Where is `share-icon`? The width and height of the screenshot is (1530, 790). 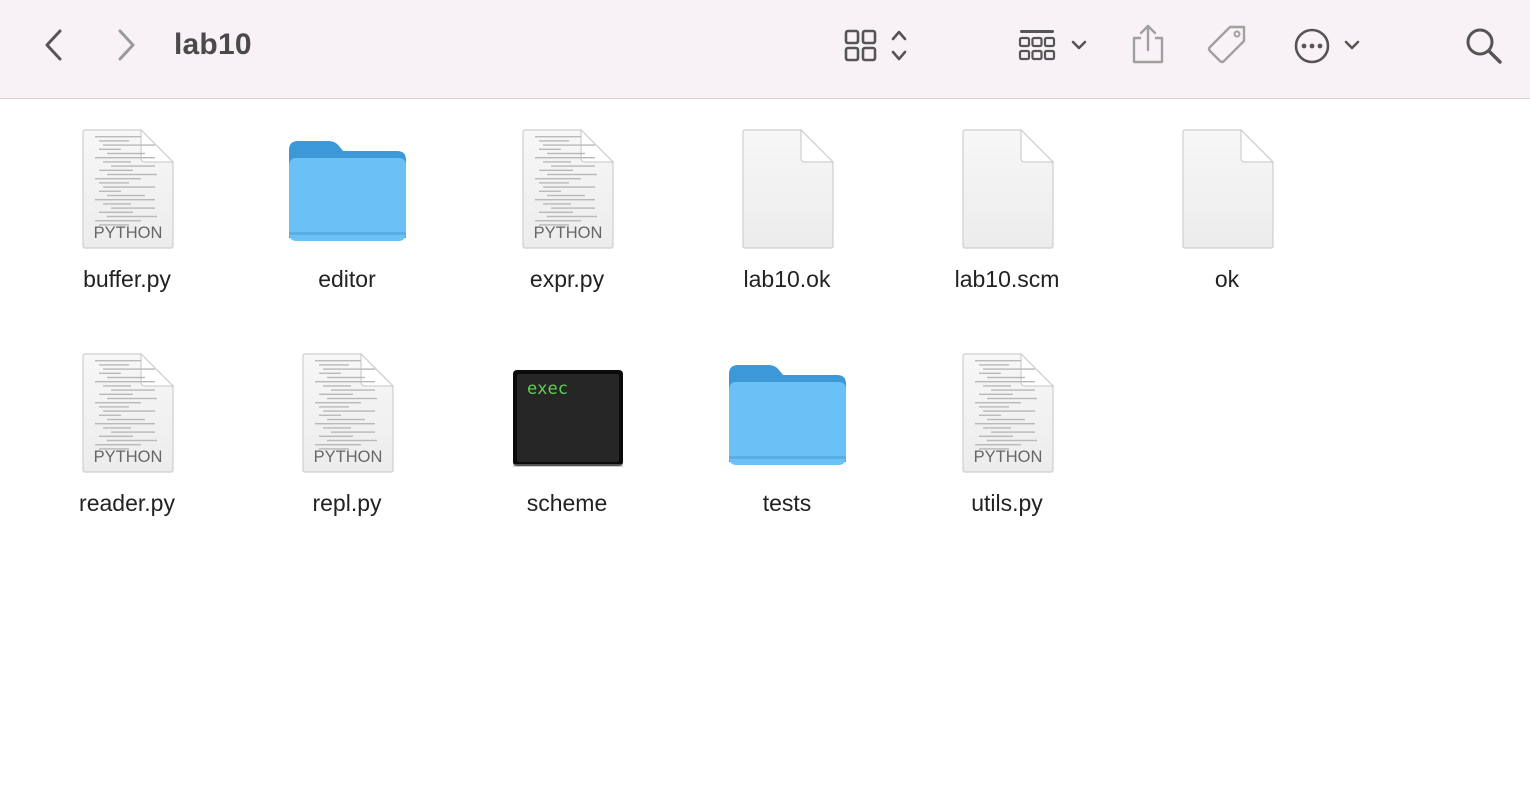
share-icon is located at coordinates (1148, 44).